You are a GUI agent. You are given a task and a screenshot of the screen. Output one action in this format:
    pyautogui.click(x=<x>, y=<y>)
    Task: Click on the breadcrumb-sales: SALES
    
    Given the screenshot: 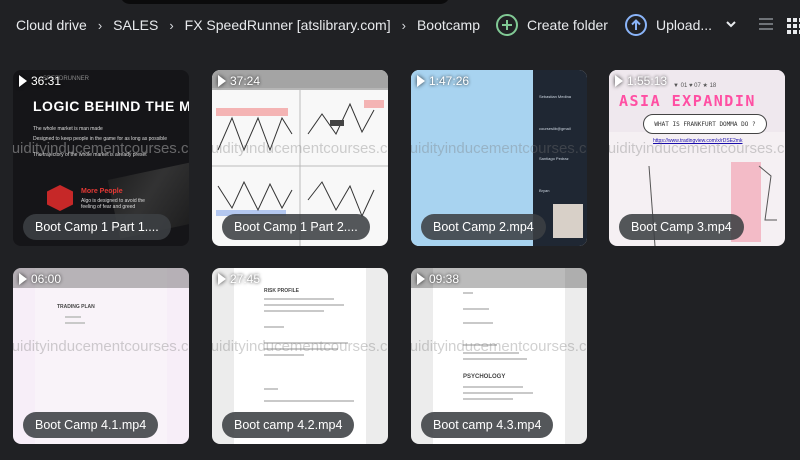 What is the action you would take?
    pyautogui.click(x=135, y=25)
    